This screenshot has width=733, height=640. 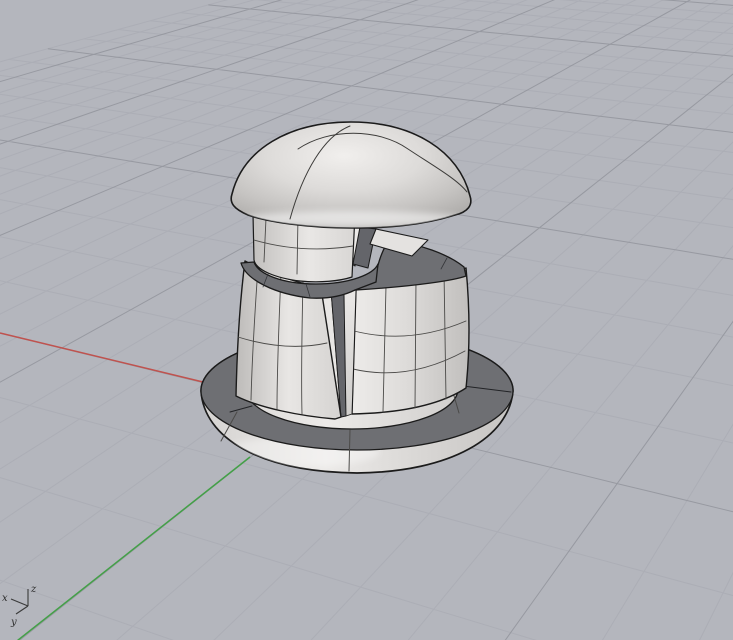 What do you see at coordinates (5, 598) in the screenshot?
I see `gizmo-x-label: x` at bounding box center [5, 598].